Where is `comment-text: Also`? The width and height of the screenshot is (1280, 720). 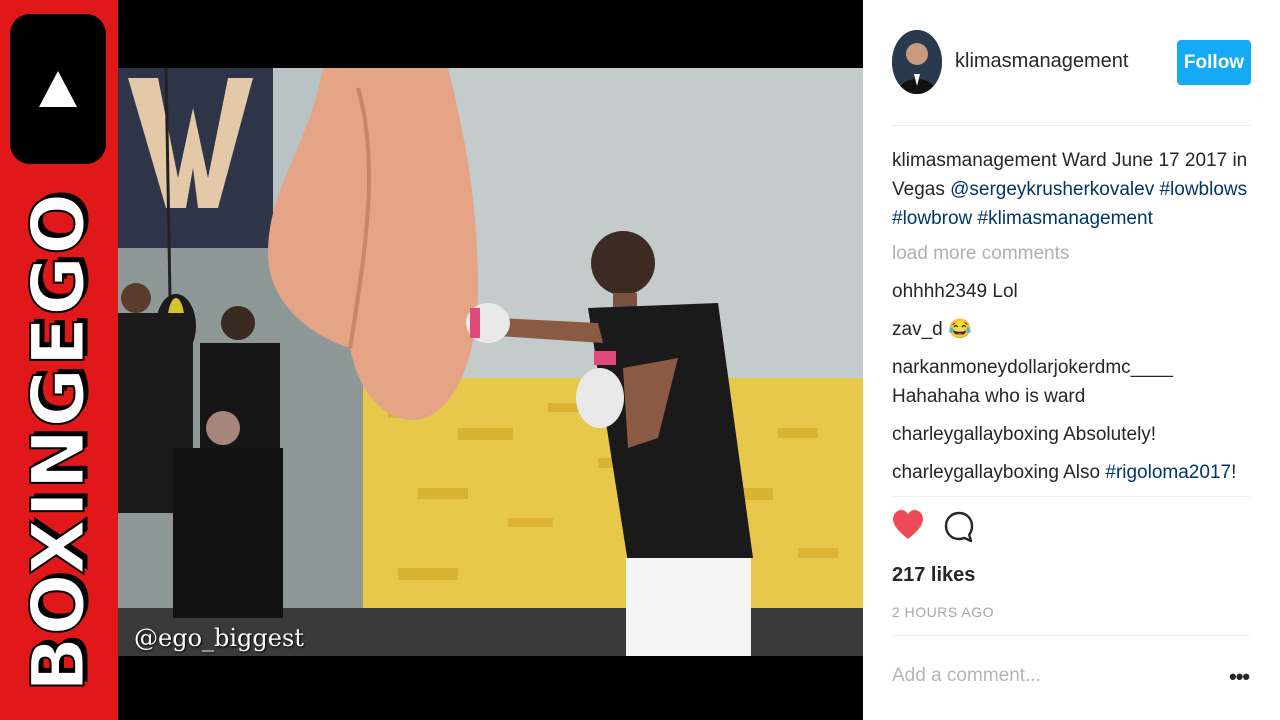
comment-text: Also is located at coordinates (1082, 472).